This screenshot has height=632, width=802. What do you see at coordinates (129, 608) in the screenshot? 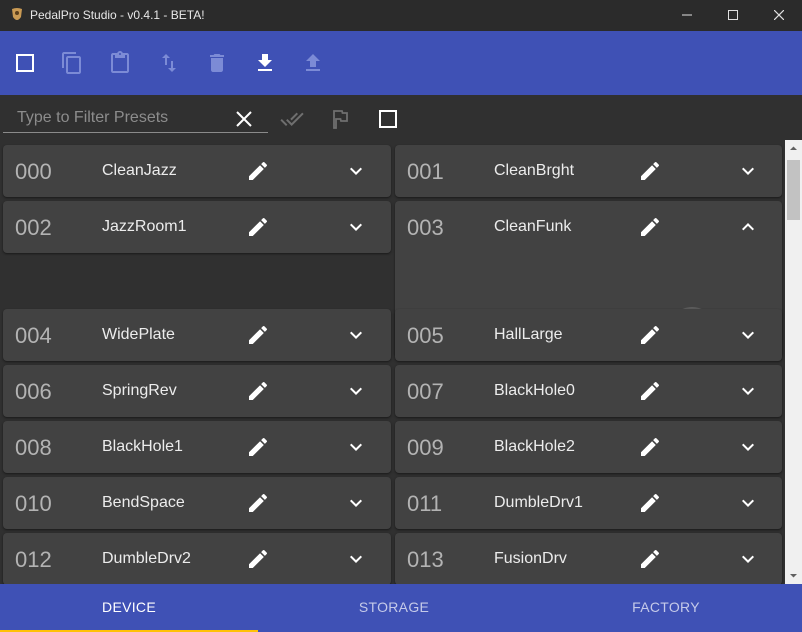
I see `tab-device: DEVICE` at bounding box center [129, 608].